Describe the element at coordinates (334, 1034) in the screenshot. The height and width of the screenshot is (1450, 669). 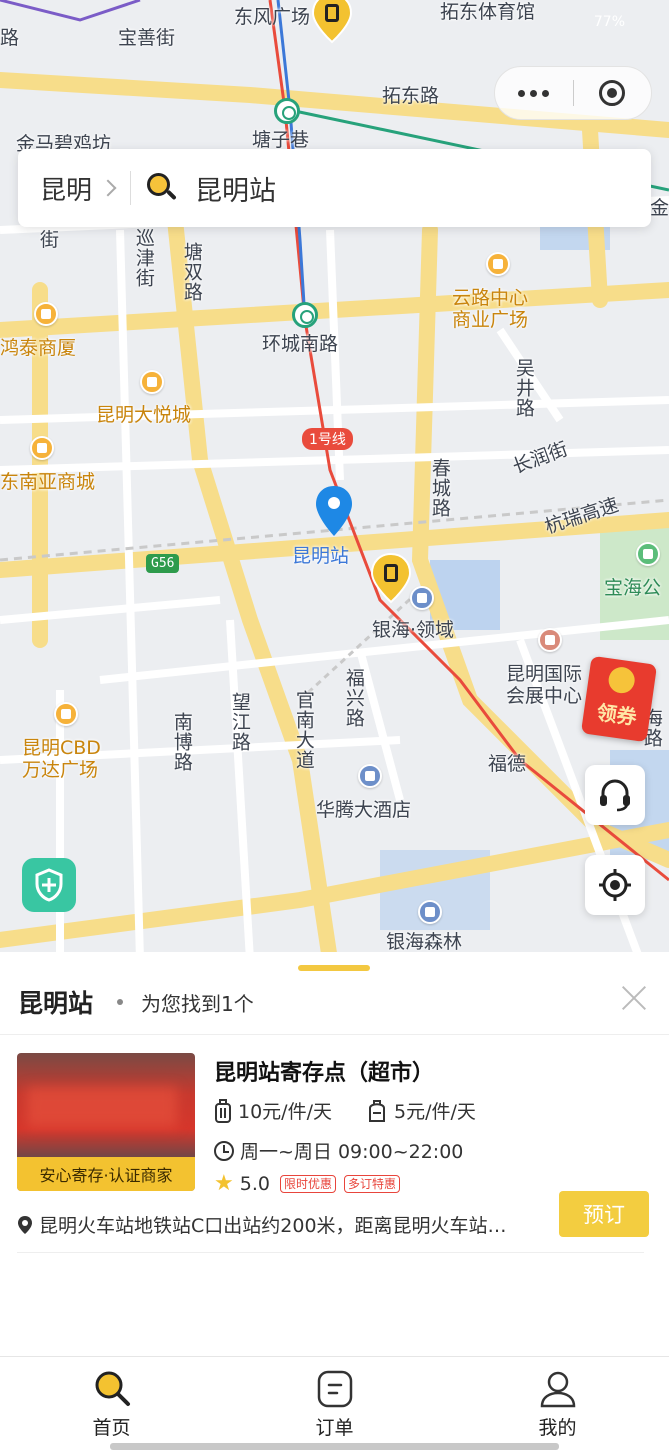
I see `sheet-divider` at that location.